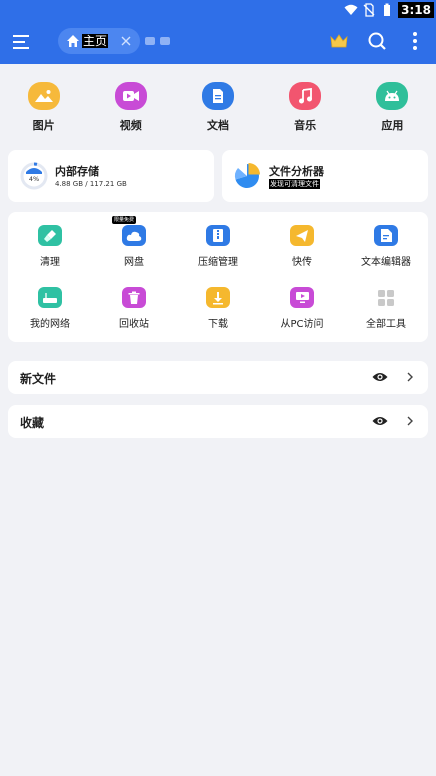 The height and width of the screenshot is (776, 436). Describe the element at coordinates (377, 41) in the screenshot. I see `search-icon` at that location.